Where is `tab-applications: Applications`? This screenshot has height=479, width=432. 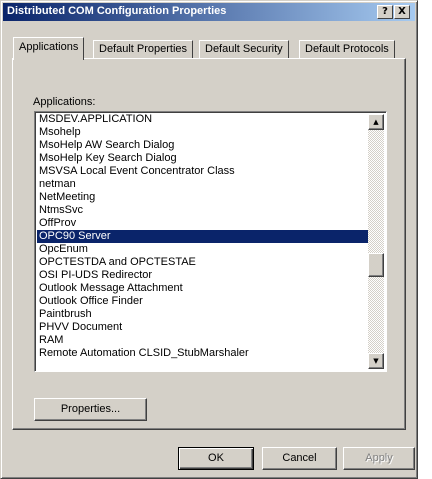 tab-applications: Applications is located at coordinates (49, 48).